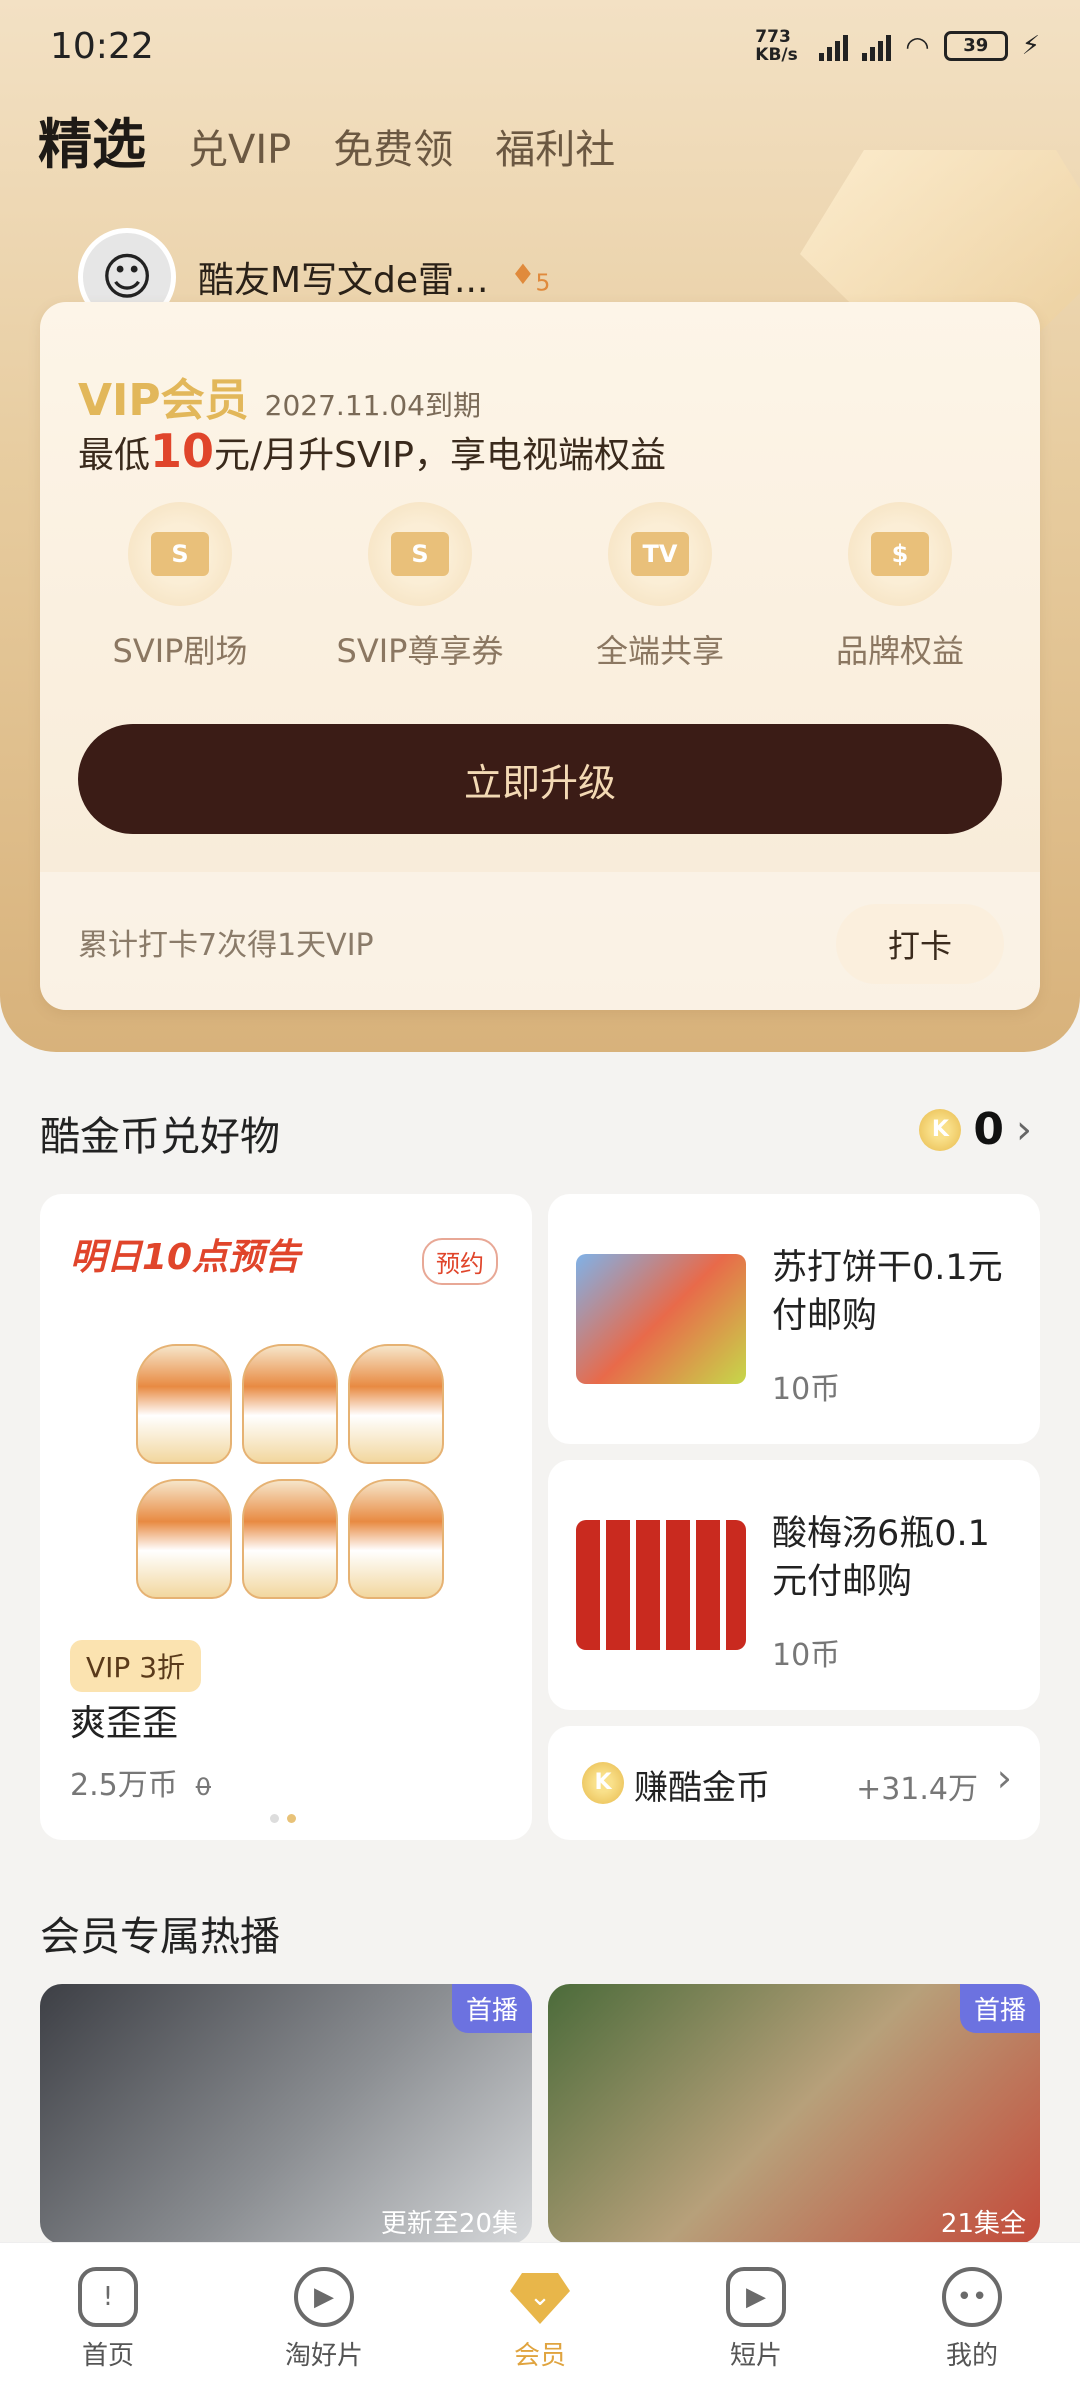  I want to click on checkin-button: 打卡, so click(920, 944).